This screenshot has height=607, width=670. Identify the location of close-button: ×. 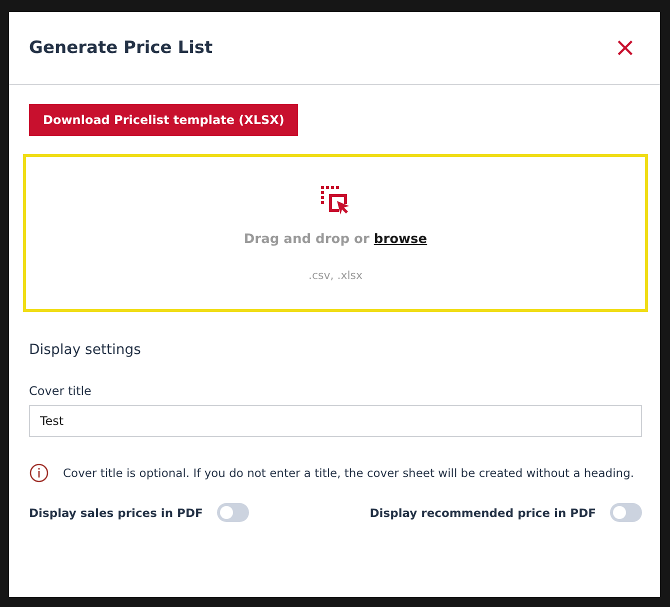
(625, 48).